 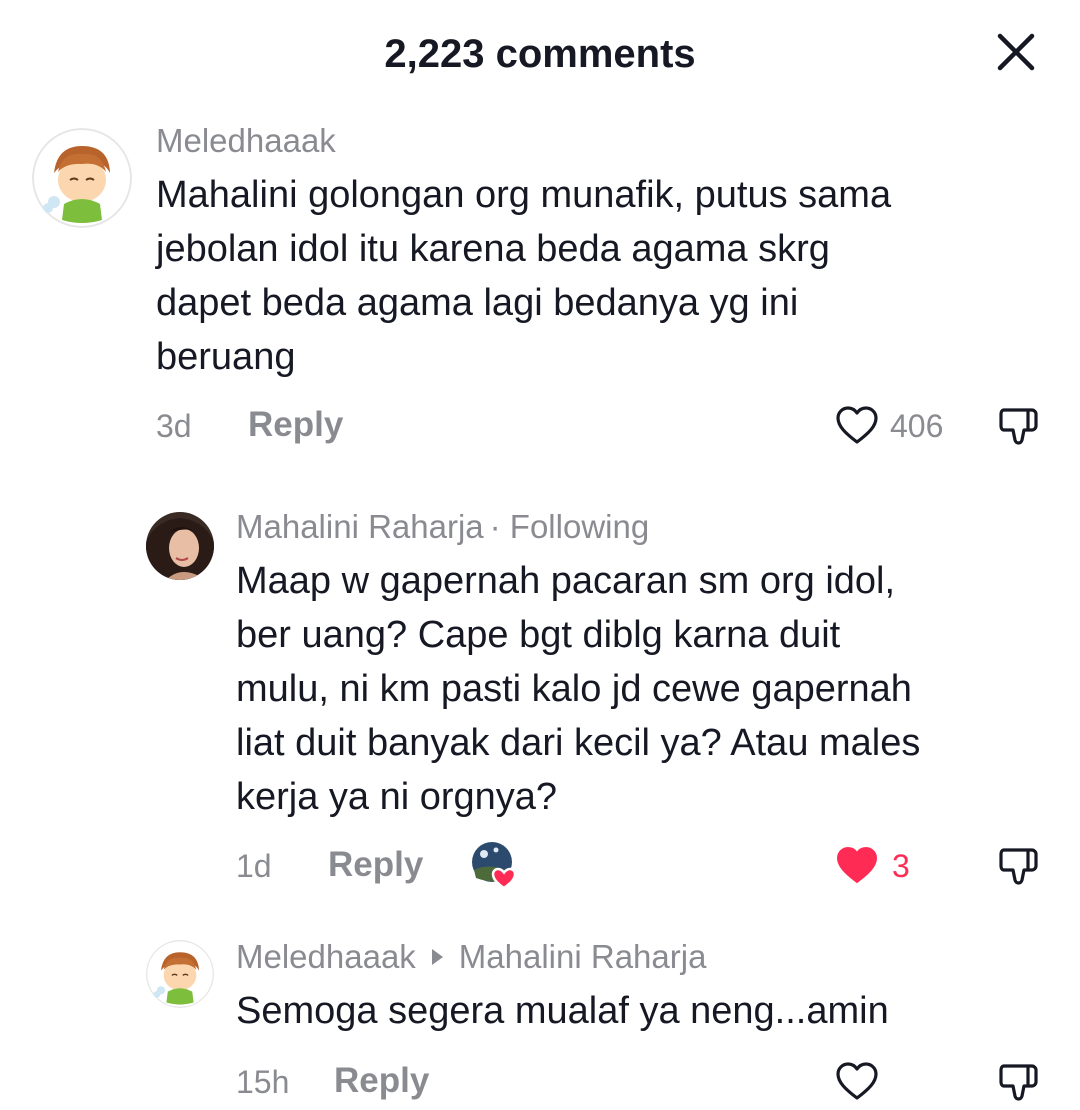 What do you see at coordinates (901, 866) in the screenshot?
I see `like-count: 3` at bounding box center [901, 866].